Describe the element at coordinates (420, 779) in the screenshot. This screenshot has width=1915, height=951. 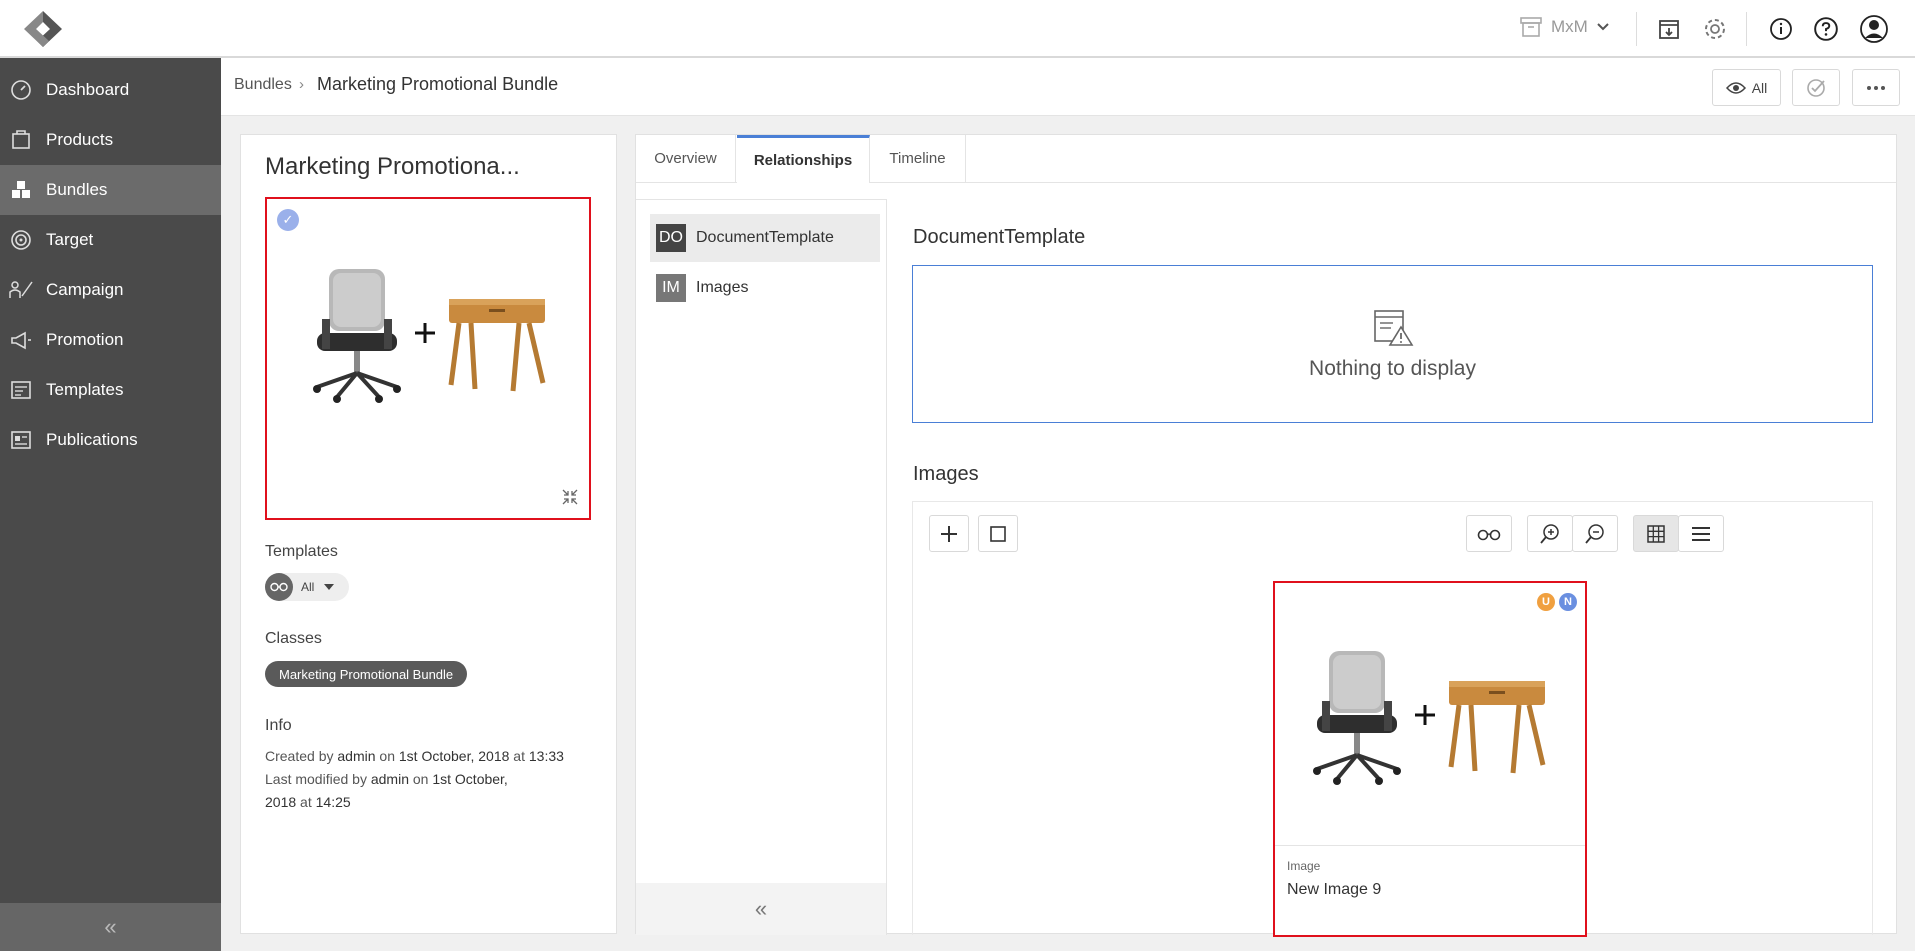
I see `modified-on-word: on` at that location.